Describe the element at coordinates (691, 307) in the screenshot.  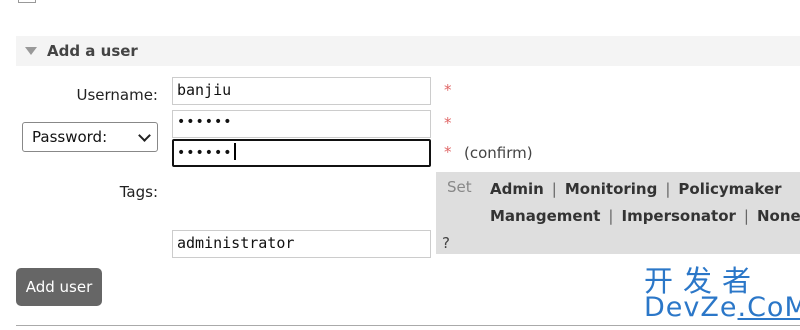
I see `watermark-en-part1: DevZe` at that location.